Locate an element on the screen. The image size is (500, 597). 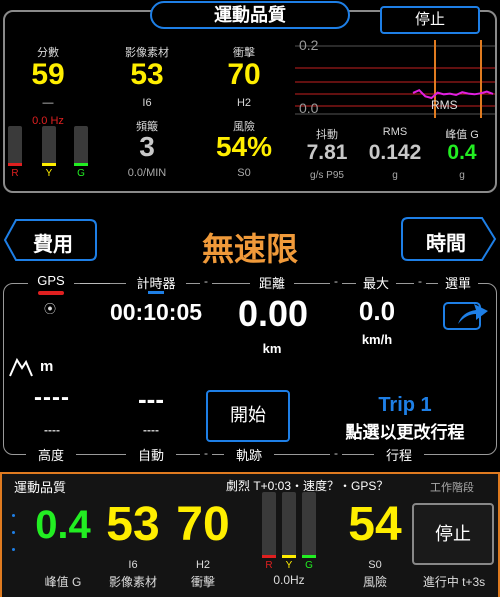
rms-graph-svg is located at coordinates (395, 79).